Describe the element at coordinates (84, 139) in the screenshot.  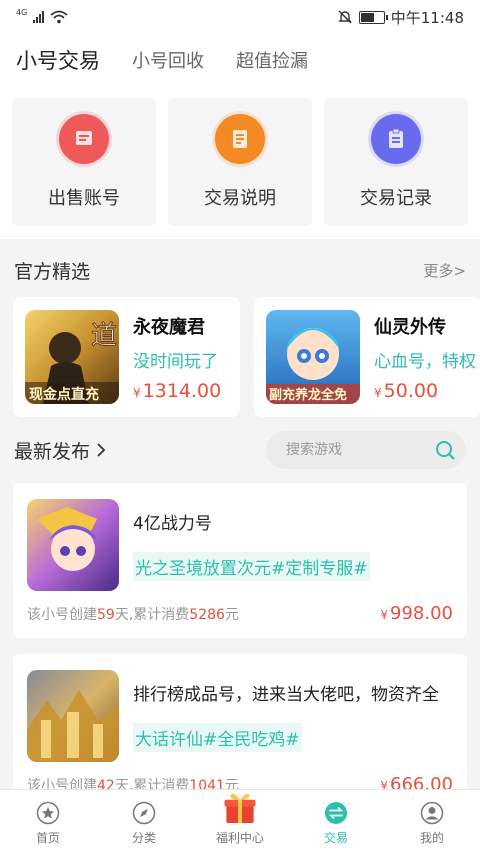
I see `sell-account-icon` at that location.